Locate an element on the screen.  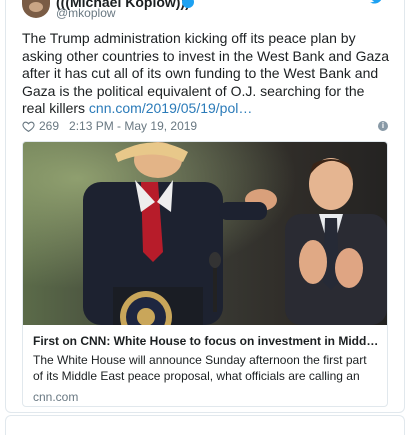
like-count: 269 is located at coordinates (49, 126).